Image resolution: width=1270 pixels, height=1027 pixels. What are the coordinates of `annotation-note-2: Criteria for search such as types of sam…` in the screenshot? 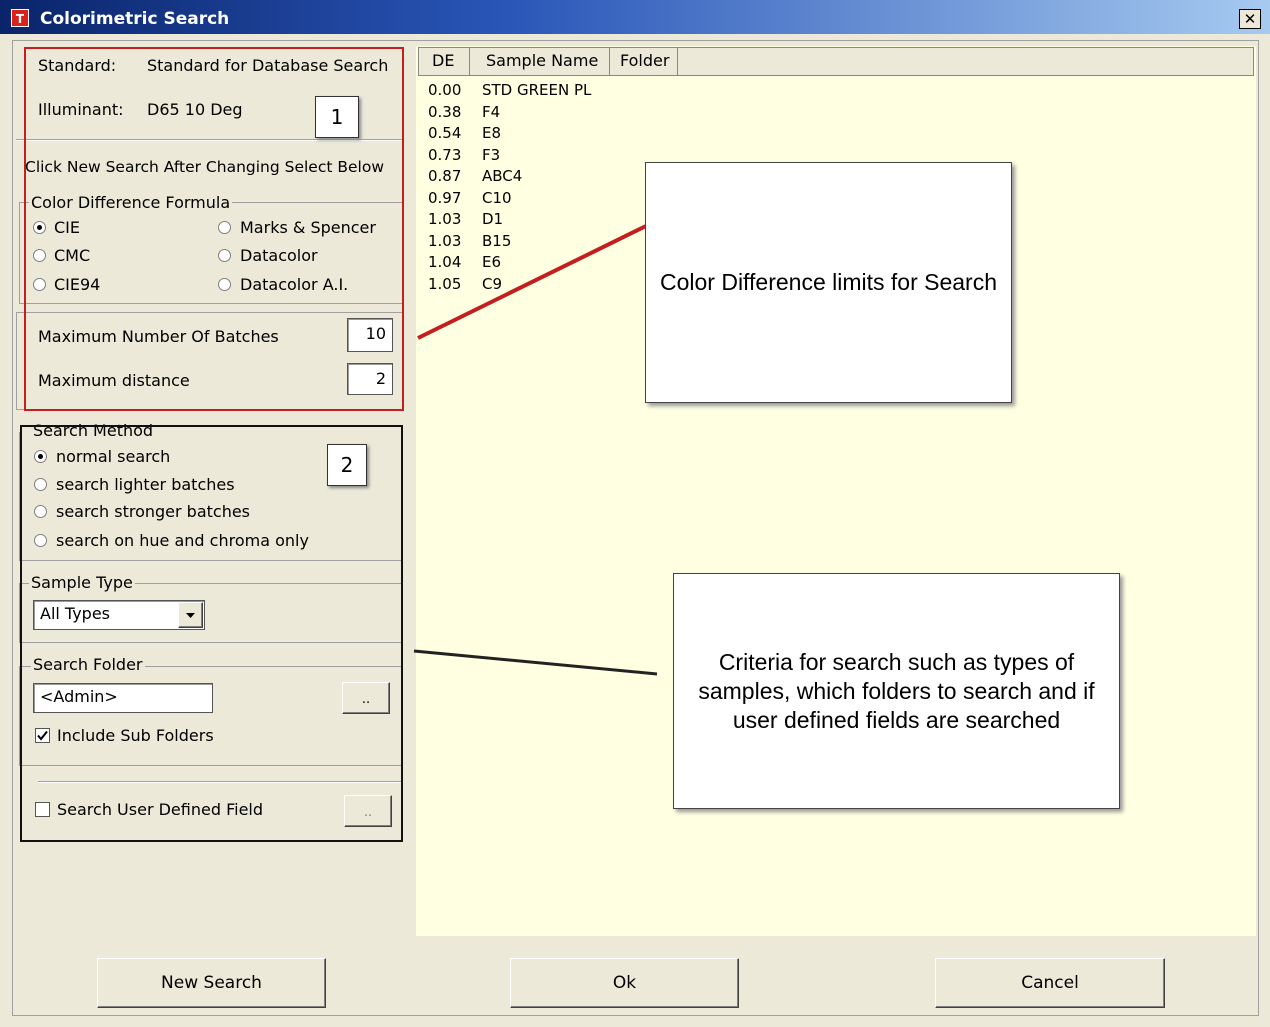 It's located at (896, 691).